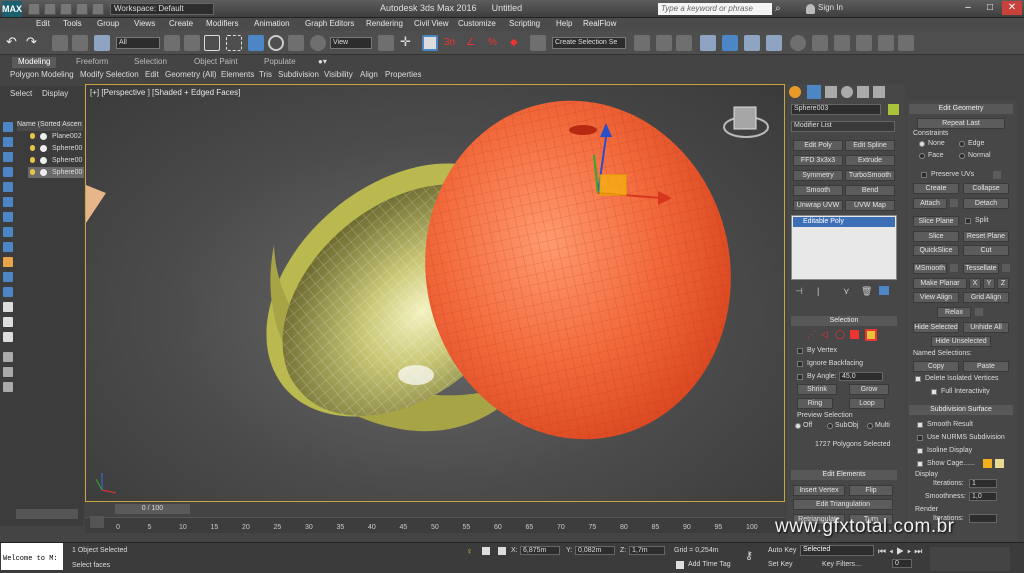  I want to click on modifier-stack: Editable Poly, so click(844, 247).